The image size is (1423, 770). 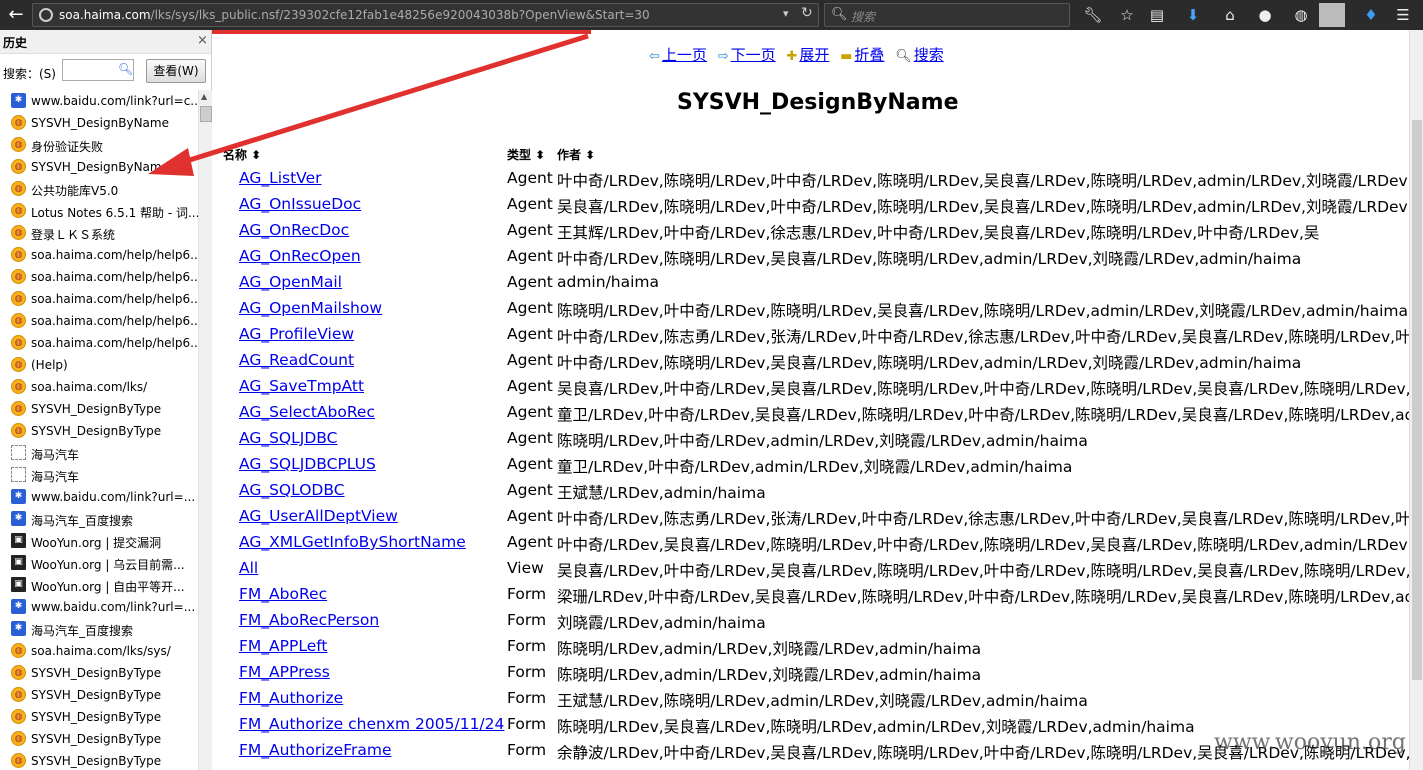 I want to click on column-header-type: 类型 ⬍, so click(x=526, y=154).